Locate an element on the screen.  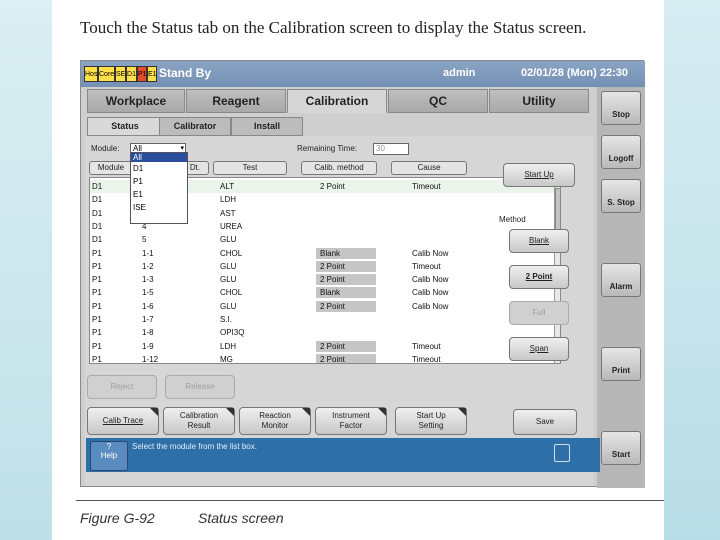
side-button-panel: Stop Logoff S. Stop Alarm Print Start is located at coordinates (621, 287).